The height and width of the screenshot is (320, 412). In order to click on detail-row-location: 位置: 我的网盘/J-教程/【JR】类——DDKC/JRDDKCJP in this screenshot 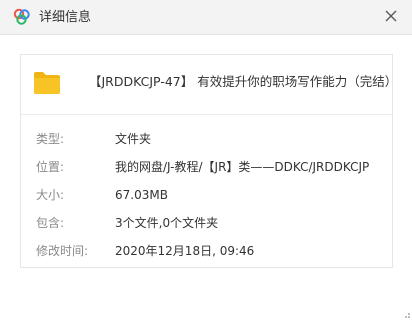, I will do `click(206, 167)`.